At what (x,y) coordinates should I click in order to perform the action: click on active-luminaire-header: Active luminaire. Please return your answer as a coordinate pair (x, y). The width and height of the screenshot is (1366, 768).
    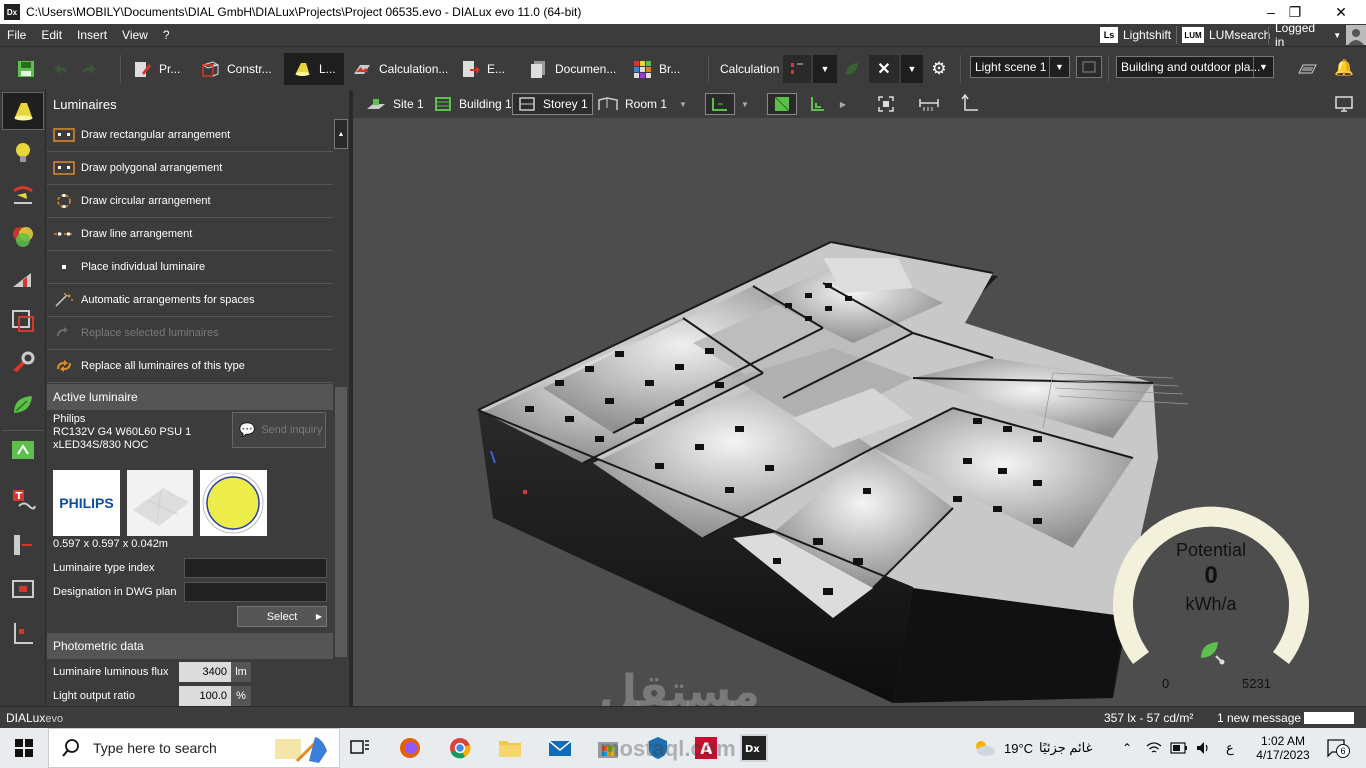
    Looking at the image, I should click on (190, 397).